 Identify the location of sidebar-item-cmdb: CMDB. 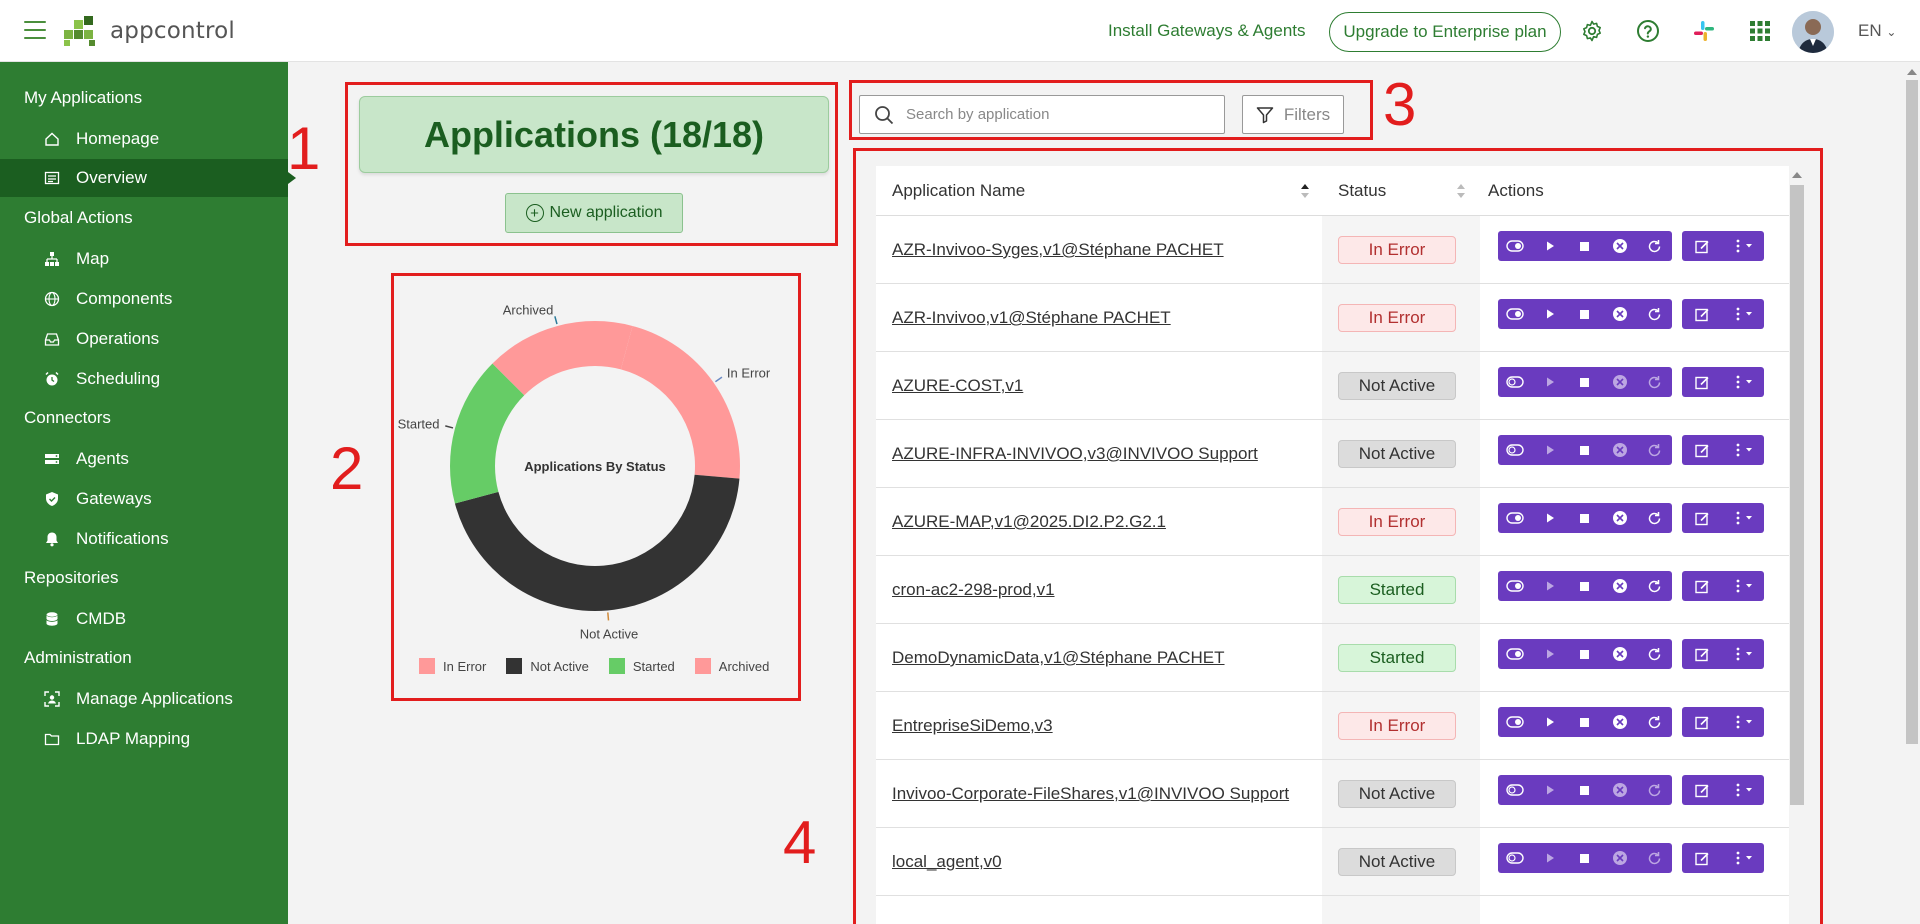
(144, 619).